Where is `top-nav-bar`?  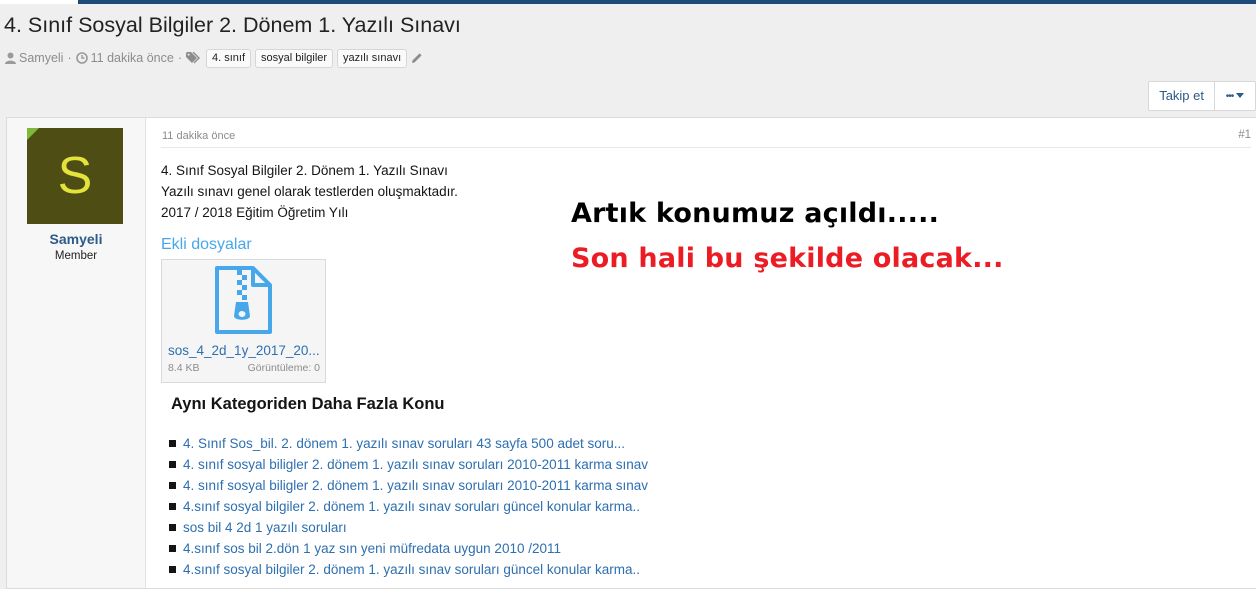
top-nav-bar is located at coordinates (628, 2).